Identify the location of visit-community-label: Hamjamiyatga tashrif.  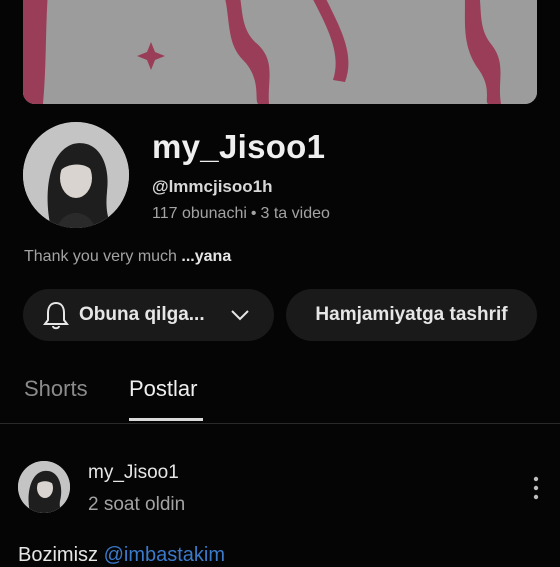
(411, 314).